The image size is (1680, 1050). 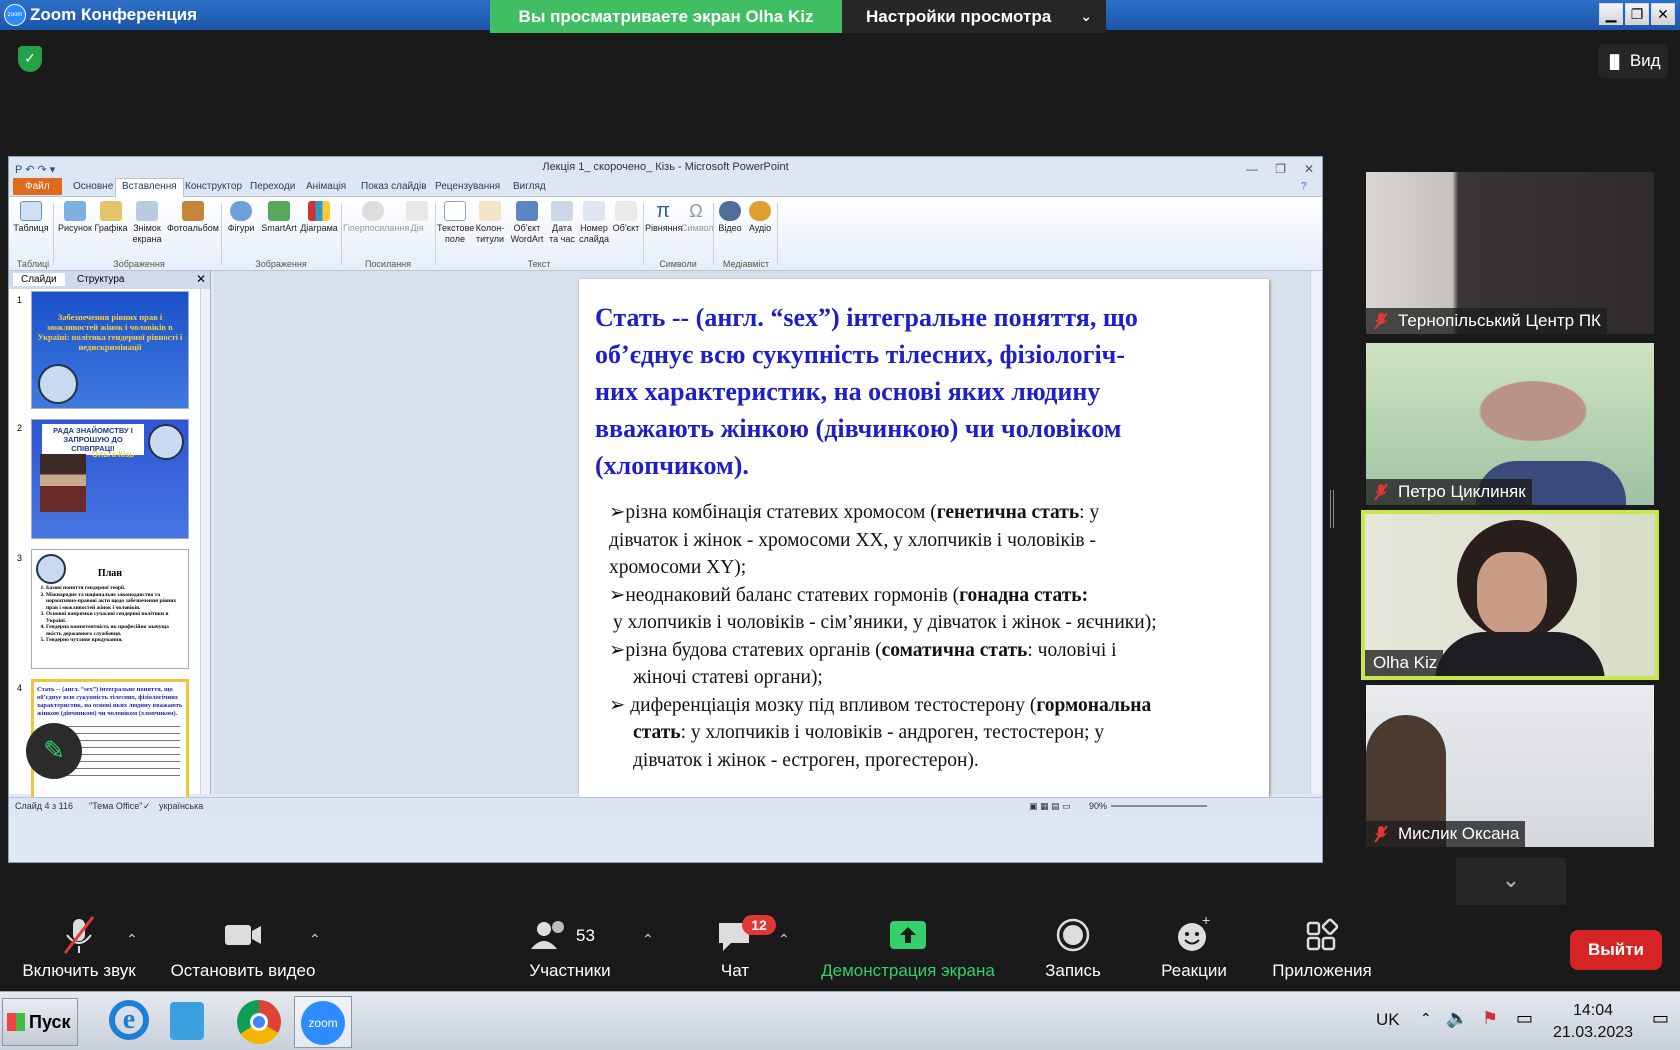 What do you see at coordinates (281, 264) in the screenshot?
I see `group-illustrations: Зображення` at bounding box center [281, 264].